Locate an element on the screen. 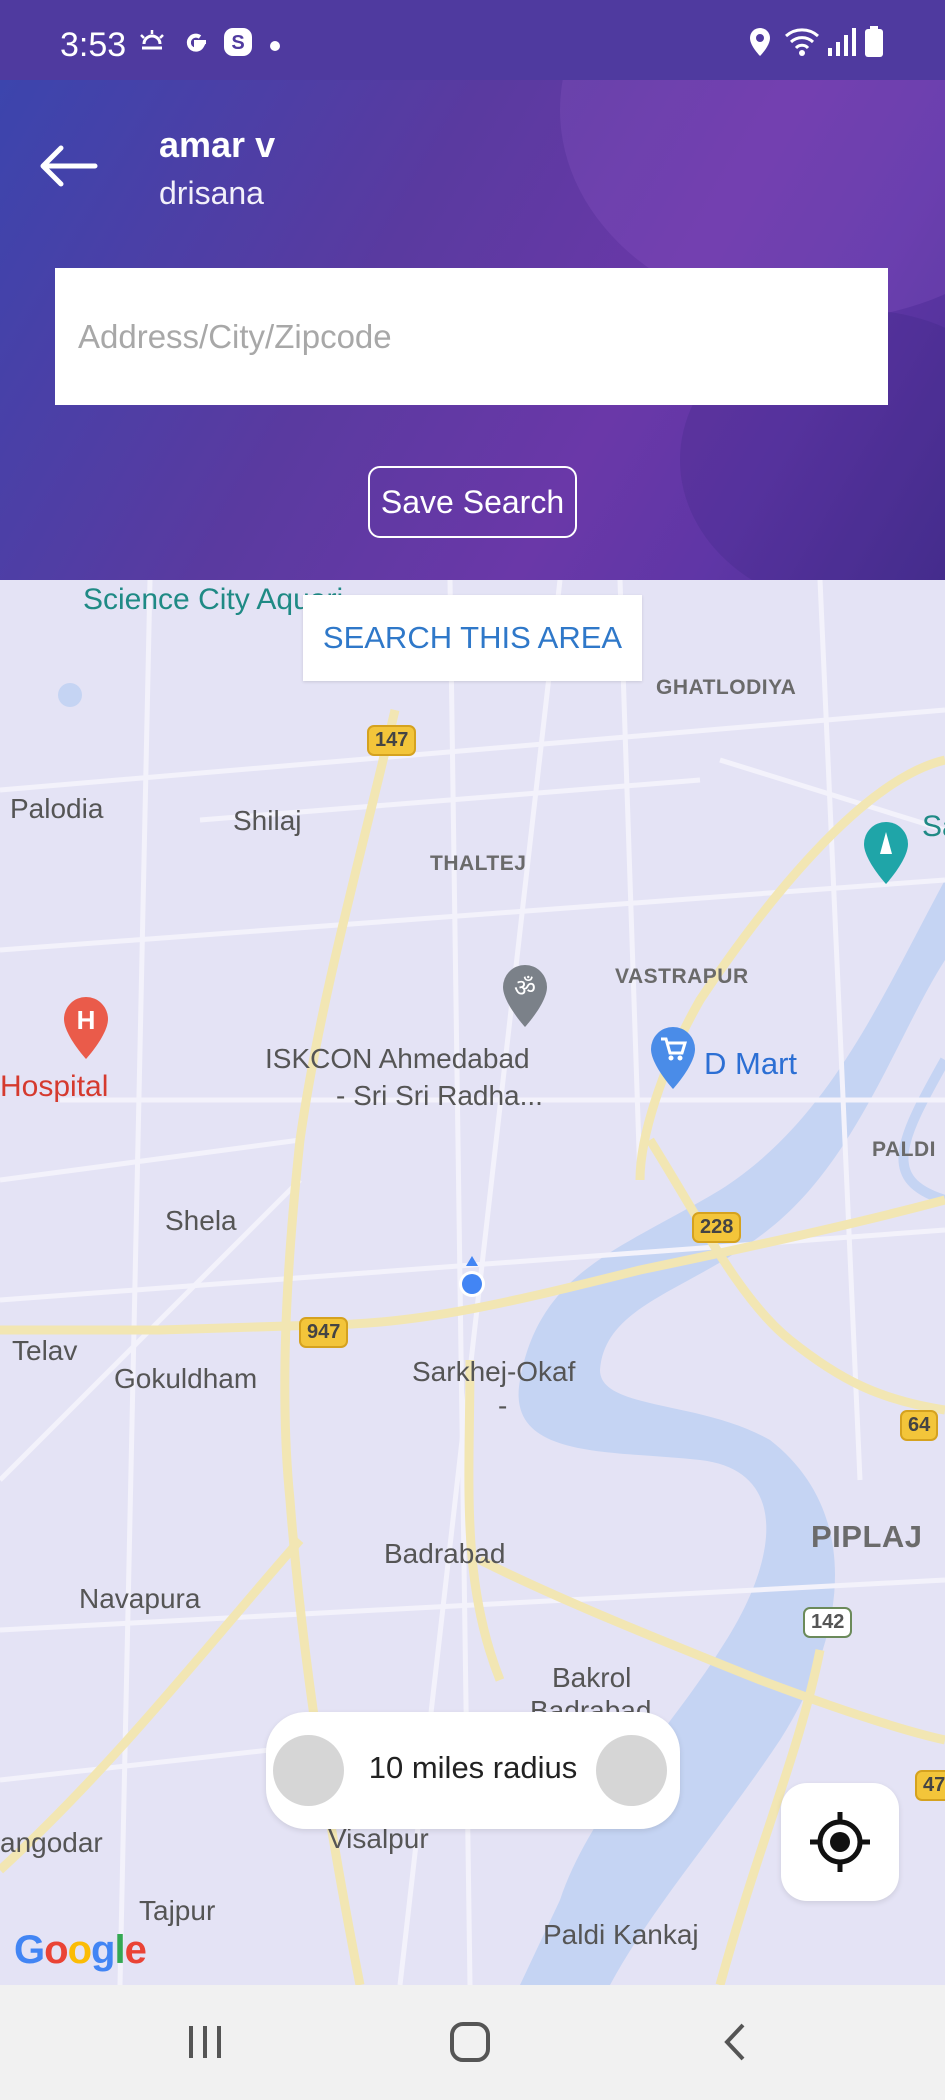  search-this-area-button: SEARCH THIS AREA is located at coordinates (472, 638).